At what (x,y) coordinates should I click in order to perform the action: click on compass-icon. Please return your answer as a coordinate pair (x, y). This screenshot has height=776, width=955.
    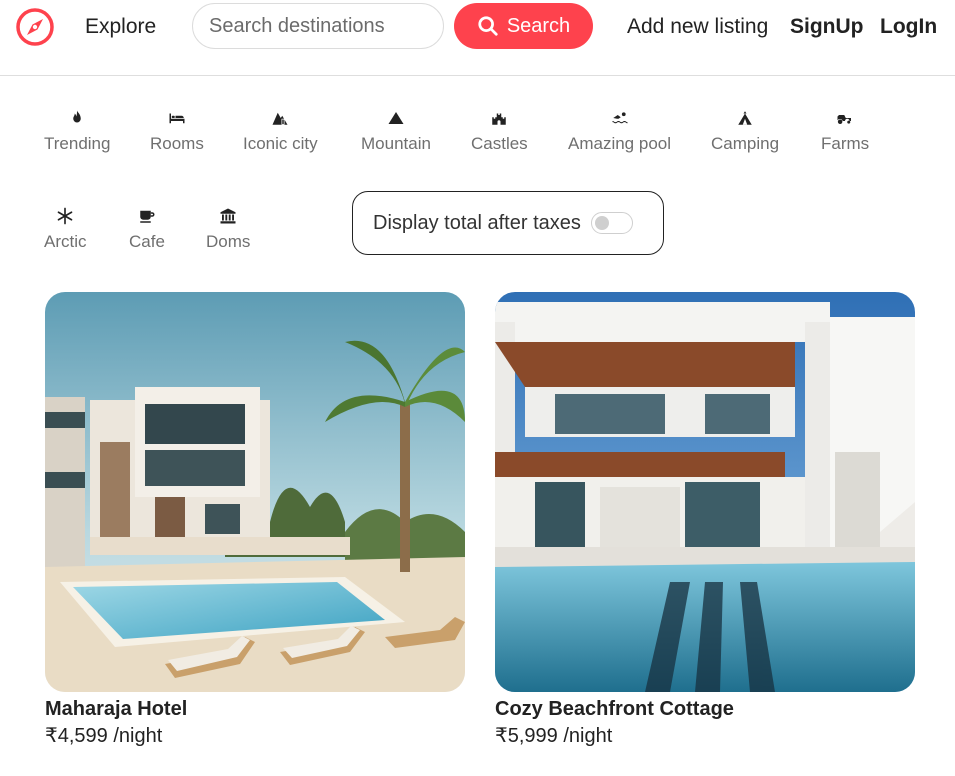
    Looking at the image, I should click on (35, 27).